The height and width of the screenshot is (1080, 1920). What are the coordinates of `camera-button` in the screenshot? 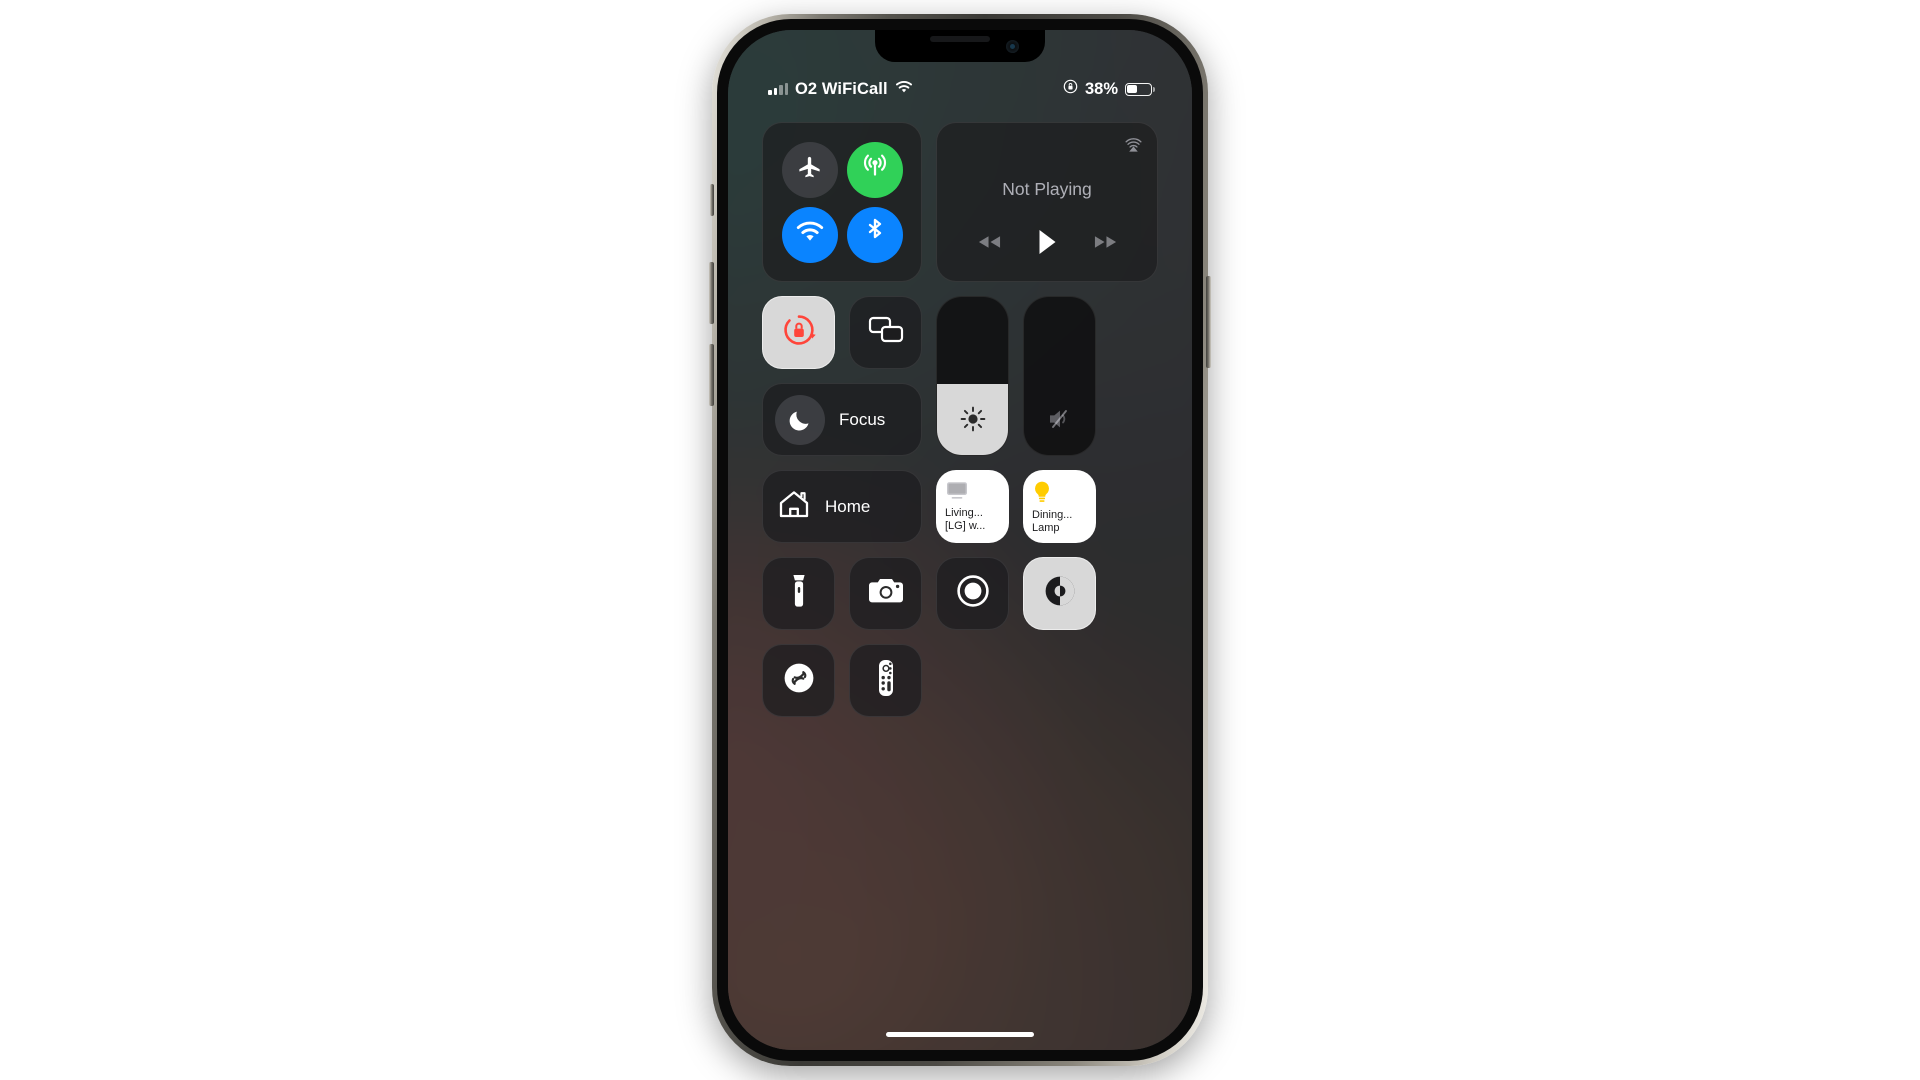 It's located at (885, 593).